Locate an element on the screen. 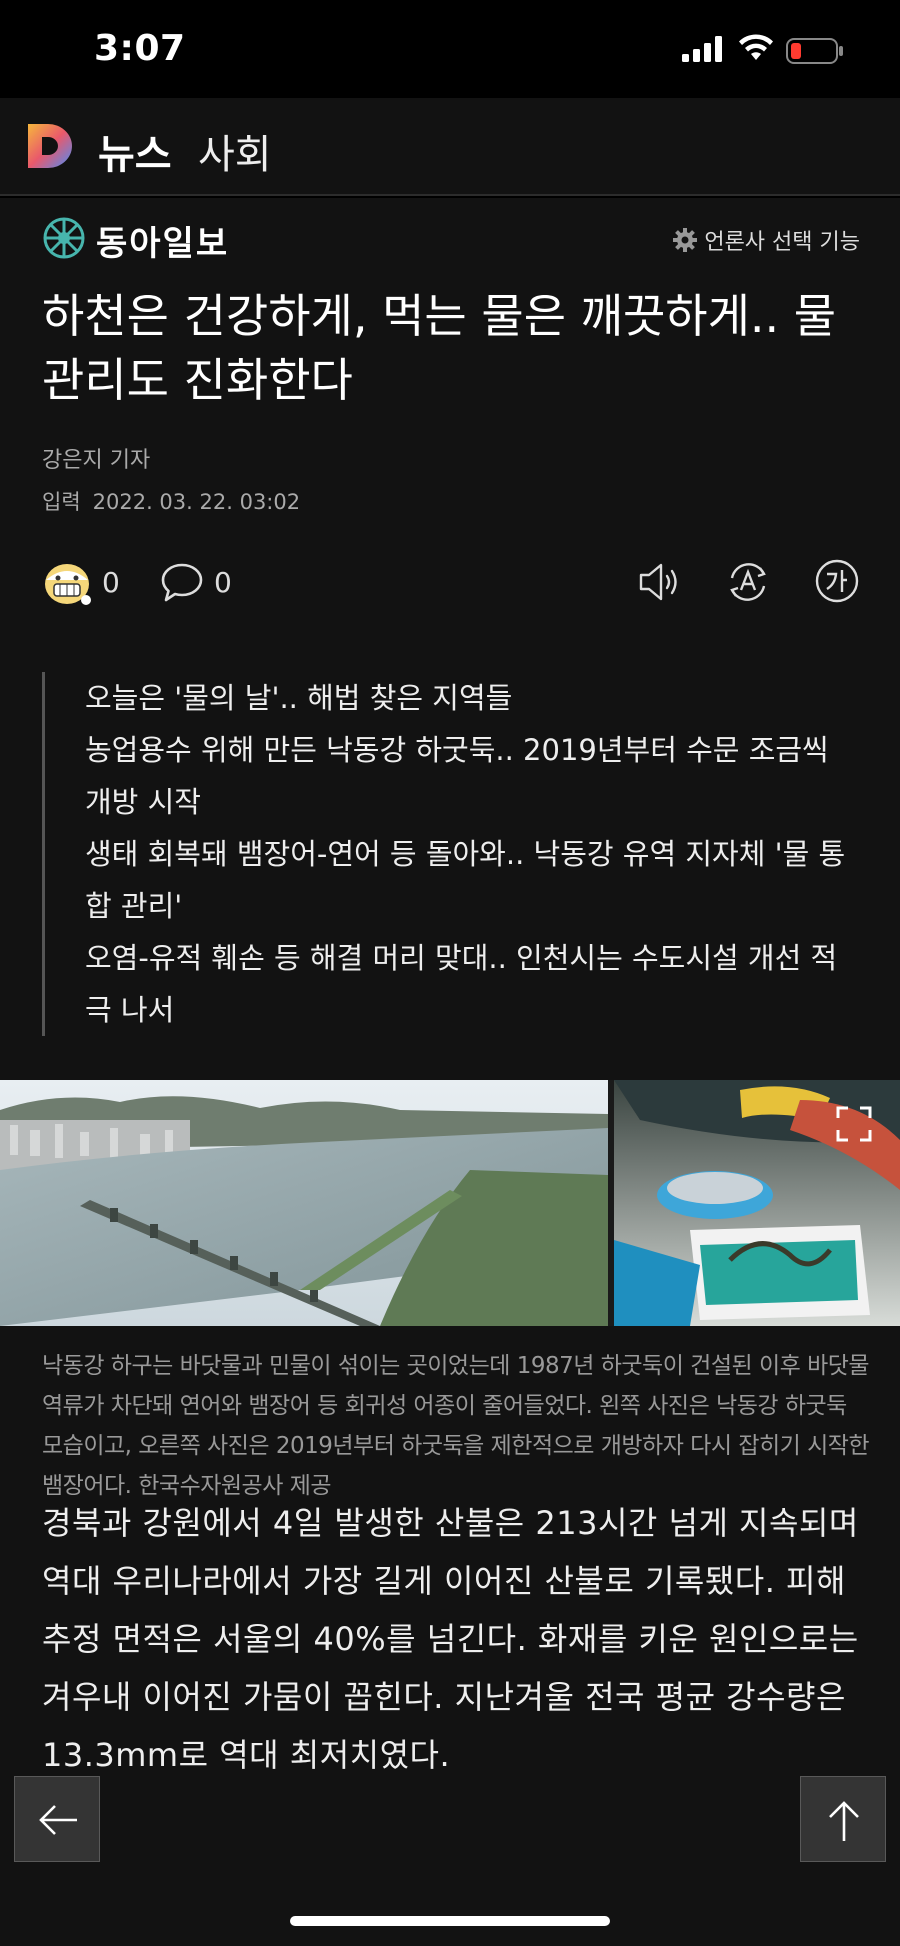 The image size is (900, 1946). press-select-label: 언론사 선택 기능 is located at coordinates (782, 242).